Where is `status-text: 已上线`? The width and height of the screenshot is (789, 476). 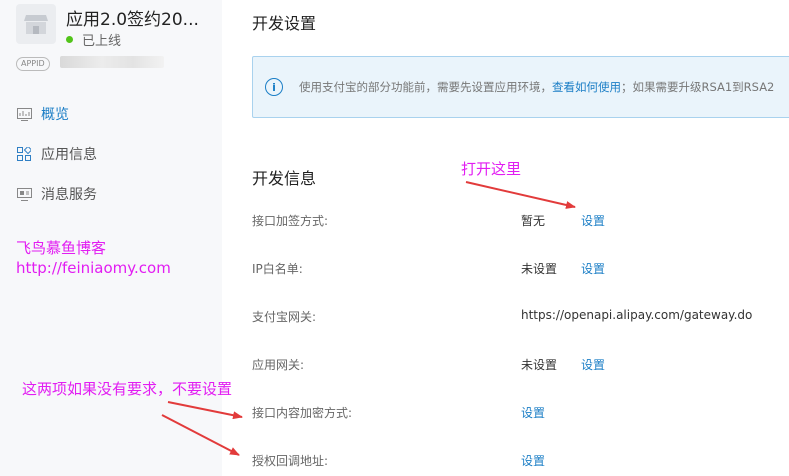
status-text: 已上线 is located at coordinates (102, 41).